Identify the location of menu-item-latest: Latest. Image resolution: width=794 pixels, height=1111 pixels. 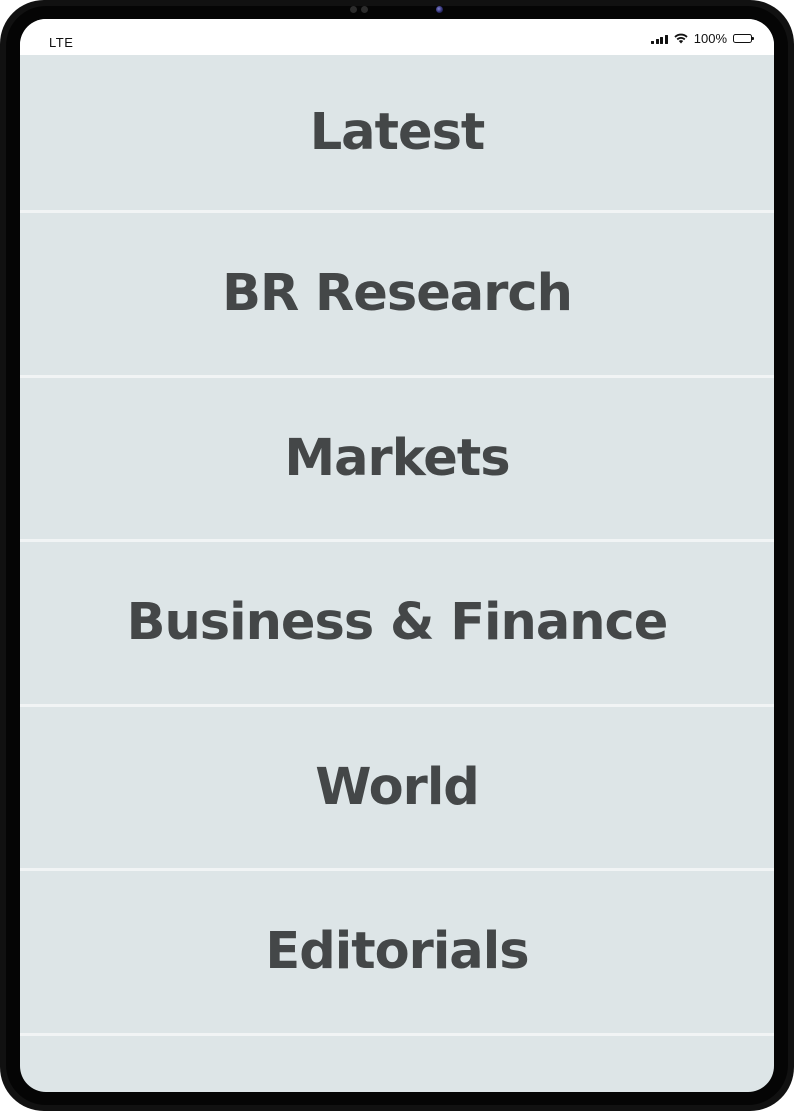
(397, 134).